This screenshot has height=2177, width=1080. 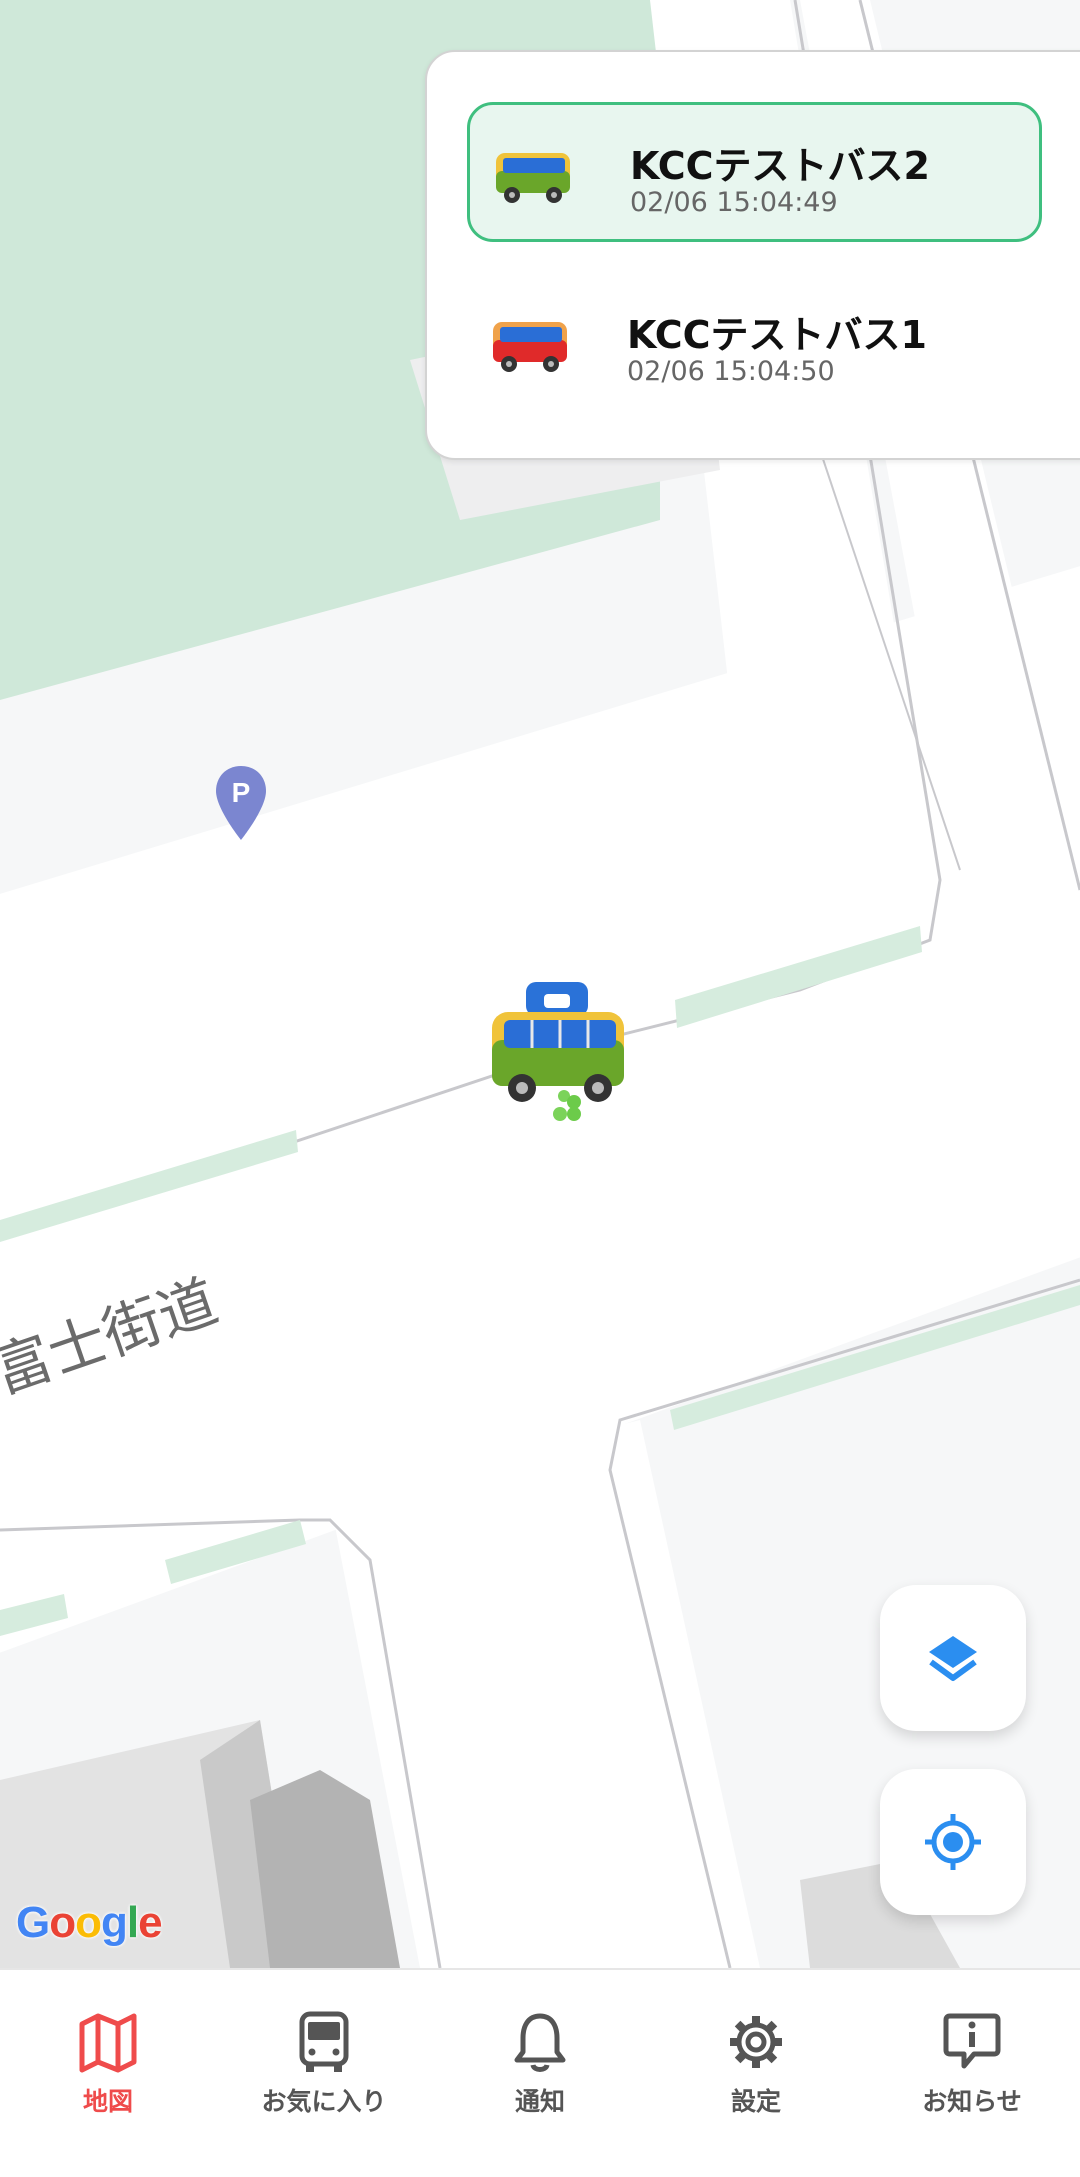 I want to click on my-location-icon, so click(x=953, y=1842).